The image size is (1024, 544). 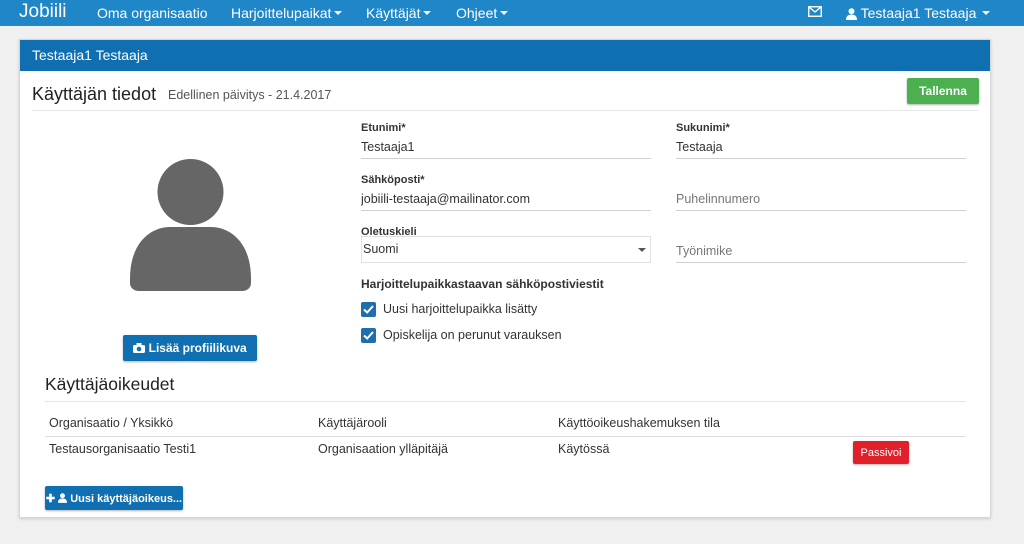 What do you see at coordinates (584, 449) in the screenshot?
I see `row-status: Käytössä` at bounding box center [584, 449].